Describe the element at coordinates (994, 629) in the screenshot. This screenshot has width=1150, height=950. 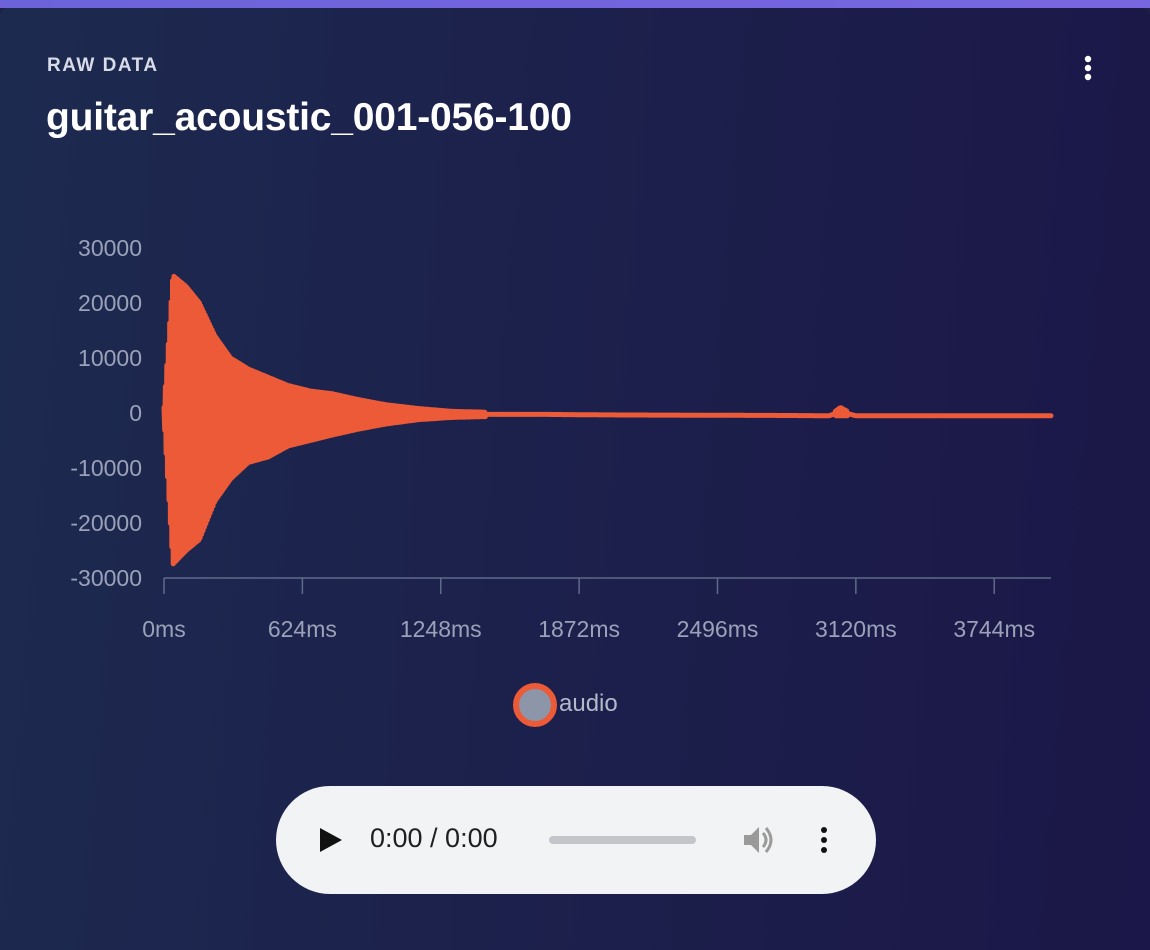
I see `x-tick-label: 3744ms` at that location.